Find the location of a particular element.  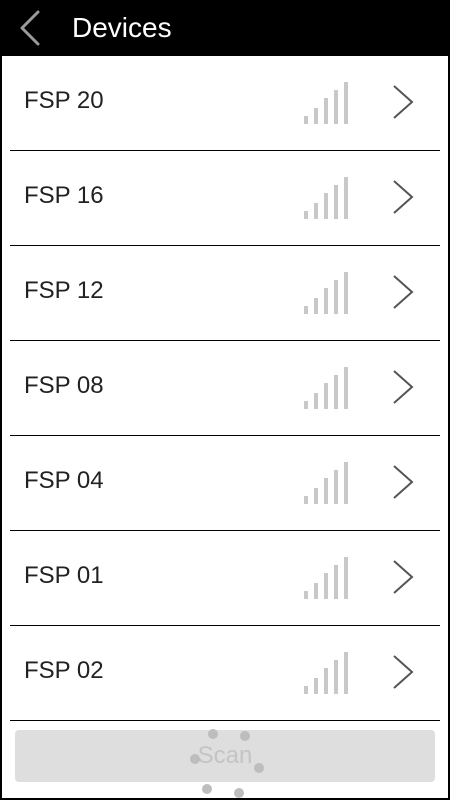

device-row: FSP 04 is located at coordinates (225, 483).